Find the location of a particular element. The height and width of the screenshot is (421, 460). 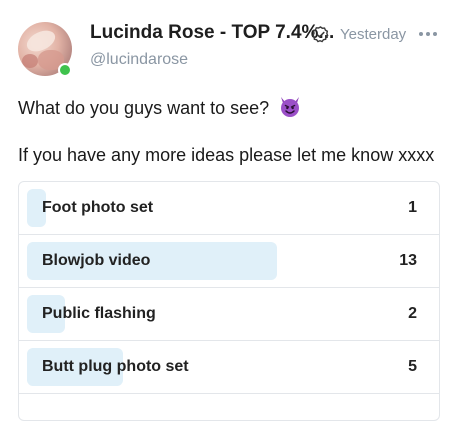

poll-option: Public flashing 2 is located at coordinates (229, 314).